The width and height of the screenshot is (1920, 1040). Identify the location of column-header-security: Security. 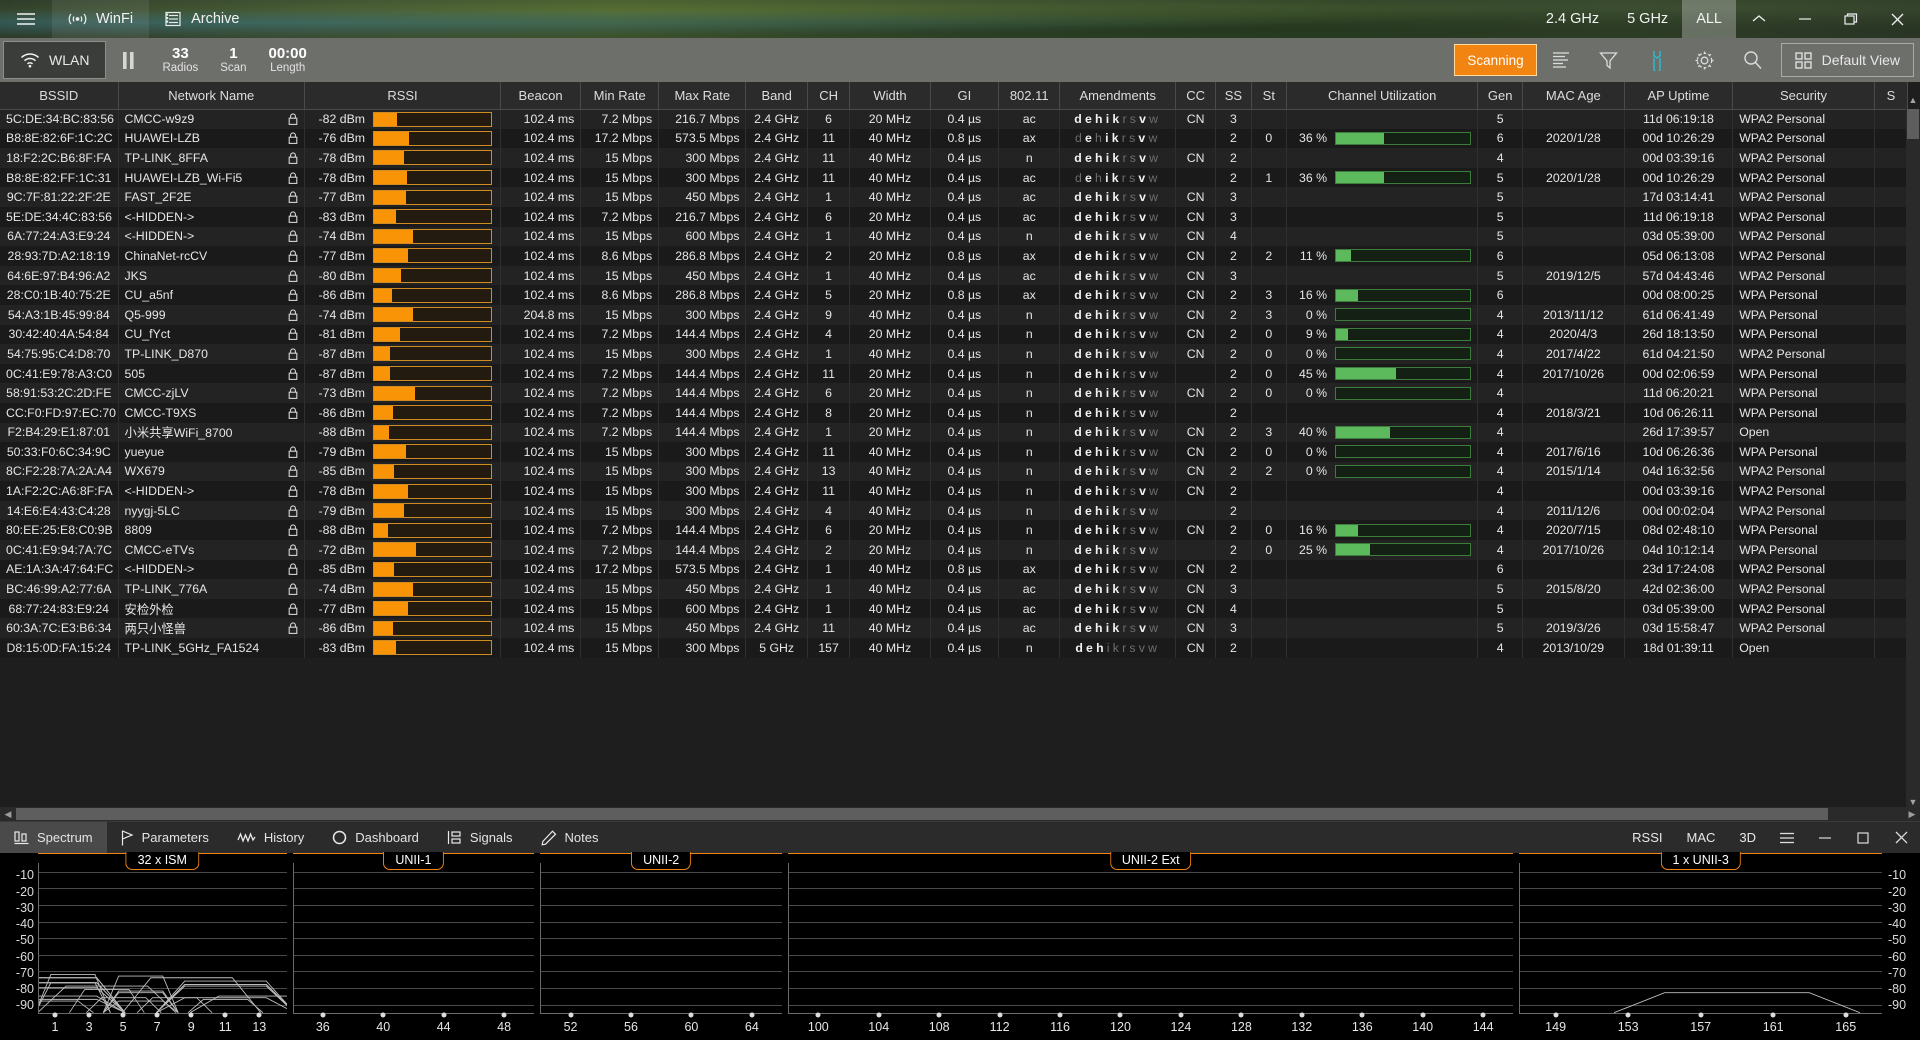
(1803, 96).